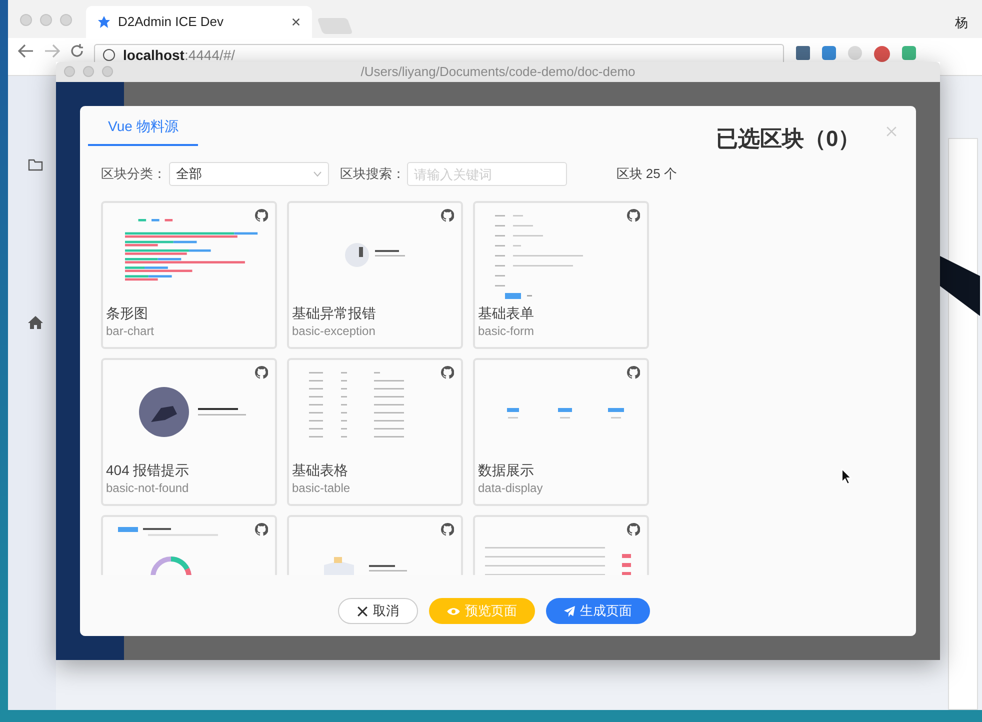  I want to click on block-name: data-display, so click(510, 488).